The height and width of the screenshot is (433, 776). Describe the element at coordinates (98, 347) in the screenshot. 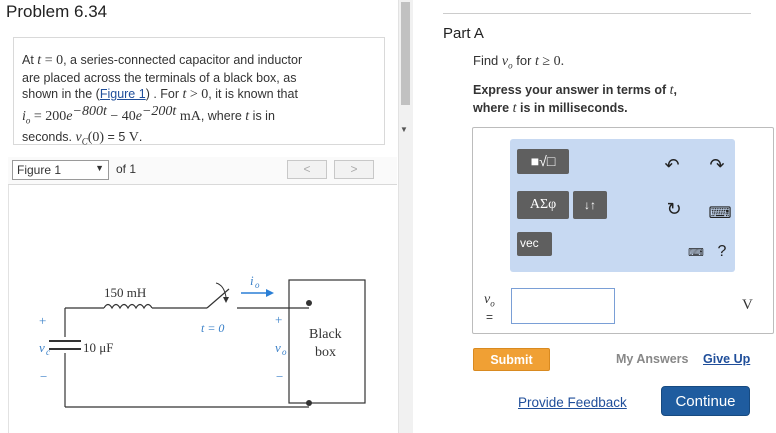

I see `capacitor-label: 10 μF` at that location.